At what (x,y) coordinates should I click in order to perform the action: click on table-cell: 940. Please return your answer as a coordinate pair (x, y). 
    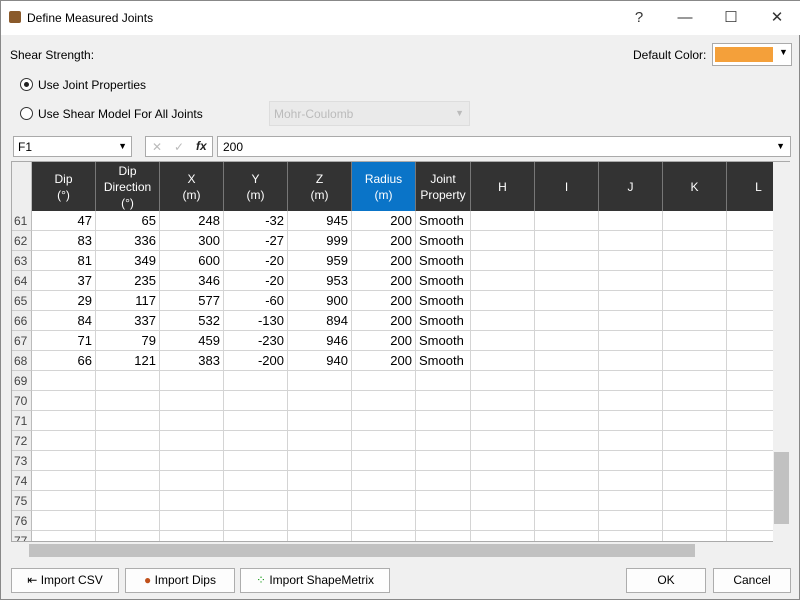
    Looking at the image, I should click on (320, 361).